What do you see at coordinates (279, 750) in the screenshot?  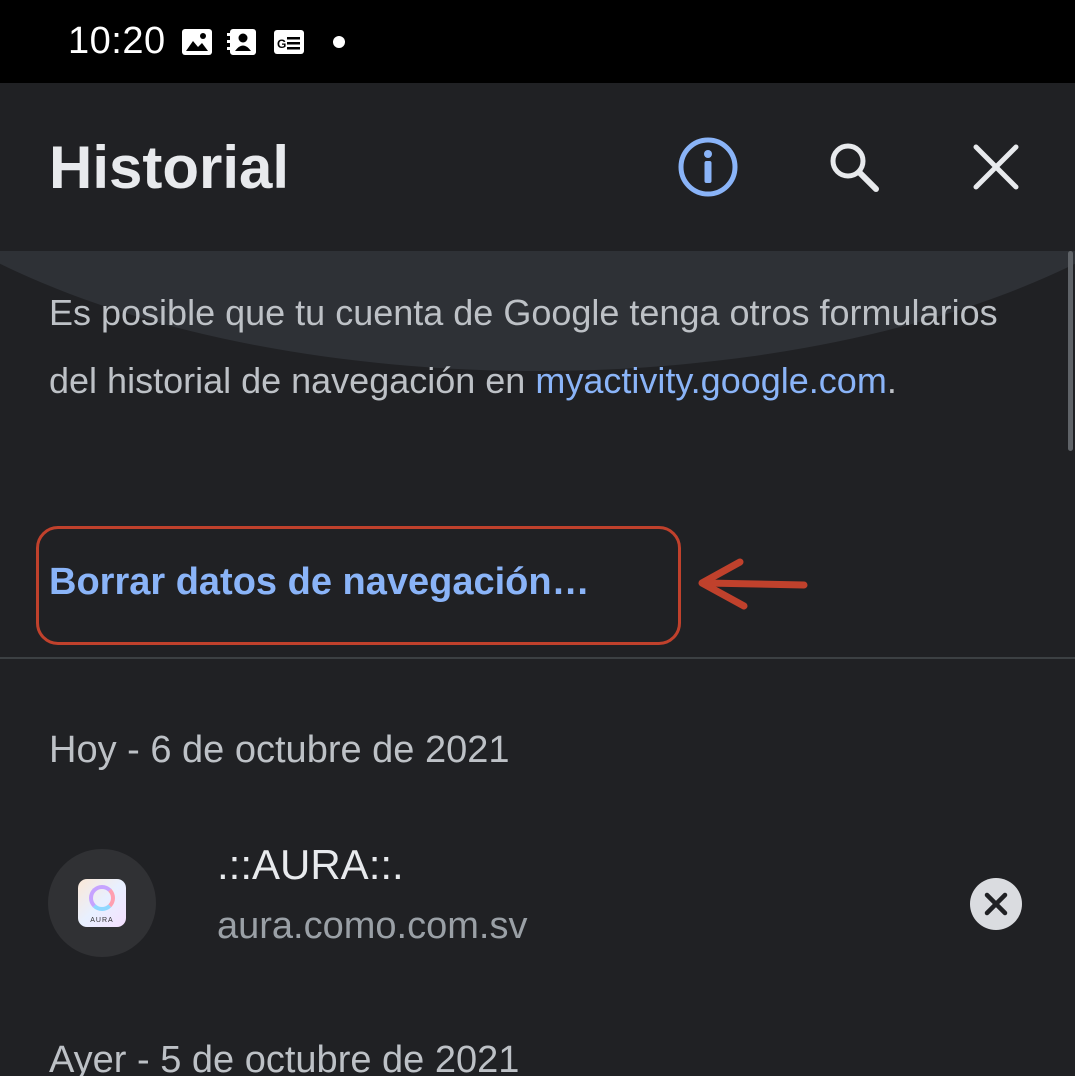 I see `date-header-today: Hoy - 6 de octubre de 2021` at bounding box center [279, 750].